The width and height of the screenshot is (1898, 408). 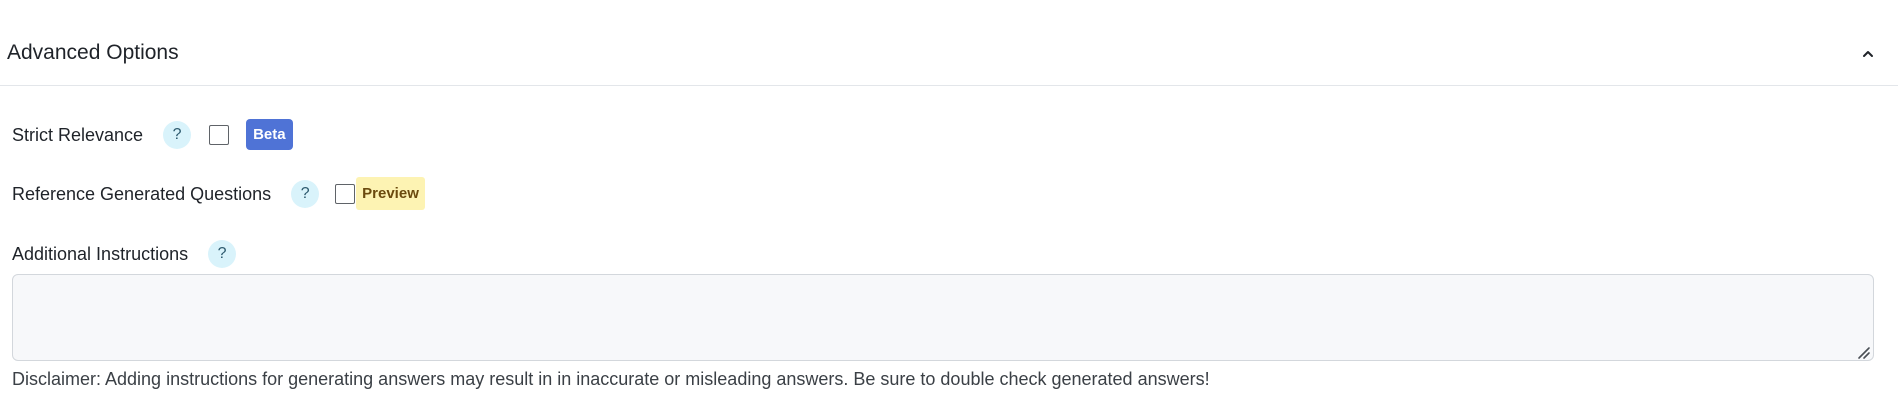 I want to click on reference-generated-questions-label: Reference Generated Questions, so click(x=142, y=193).